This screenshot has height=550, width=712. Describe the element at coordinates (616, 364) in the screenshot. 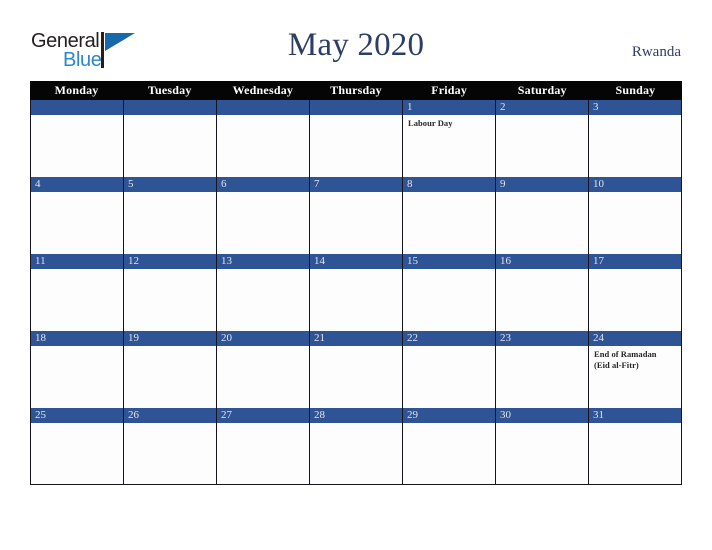

I see `holiday-label: (Eid al-Fitr)` at that location.